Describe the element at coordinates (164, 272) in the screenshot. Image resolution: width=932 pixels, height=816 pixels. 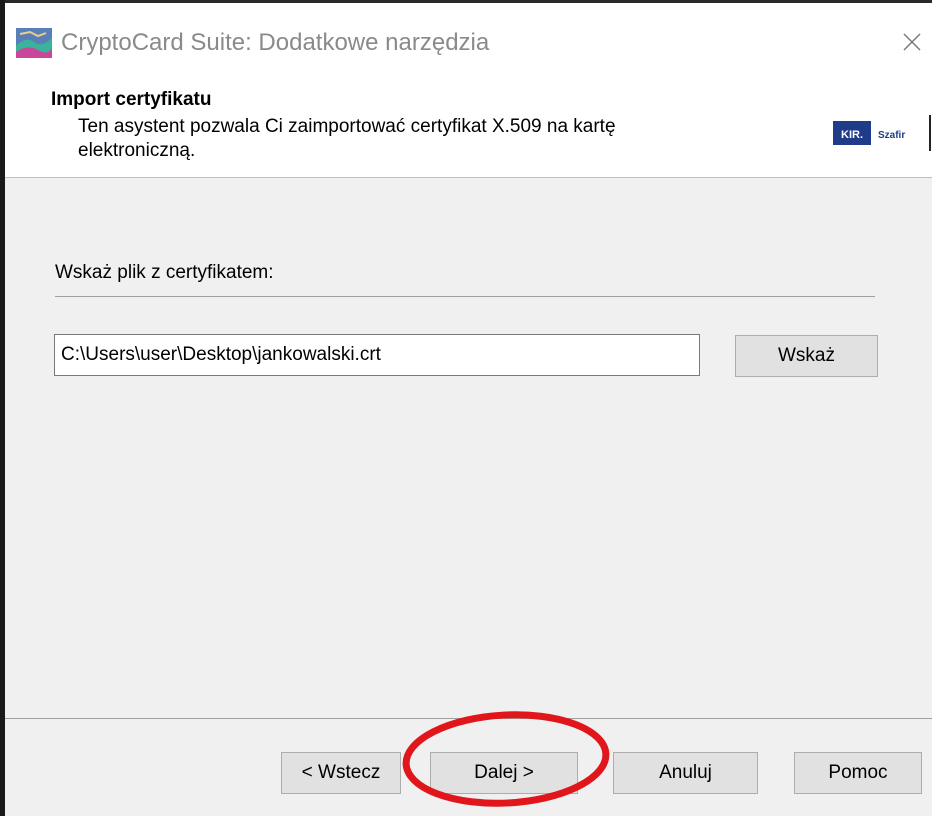
I see `certificate-file-label: Wskaż plik z certyfikatem:` at that location.